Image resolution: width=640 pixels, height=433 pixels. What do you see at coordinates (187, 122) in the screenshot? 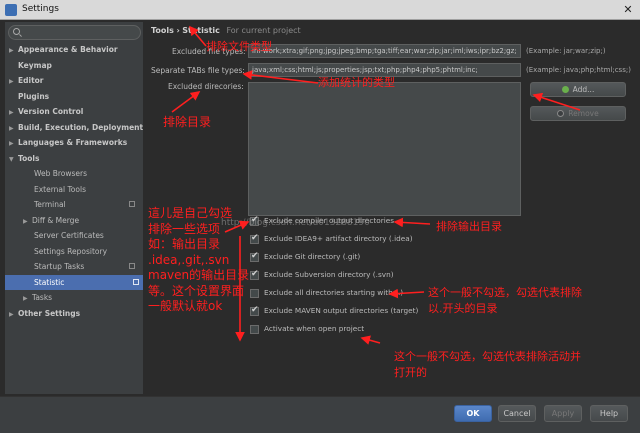
I see `annotation-exclude-dirs: 排除目录` at bounding box center [187, 122].